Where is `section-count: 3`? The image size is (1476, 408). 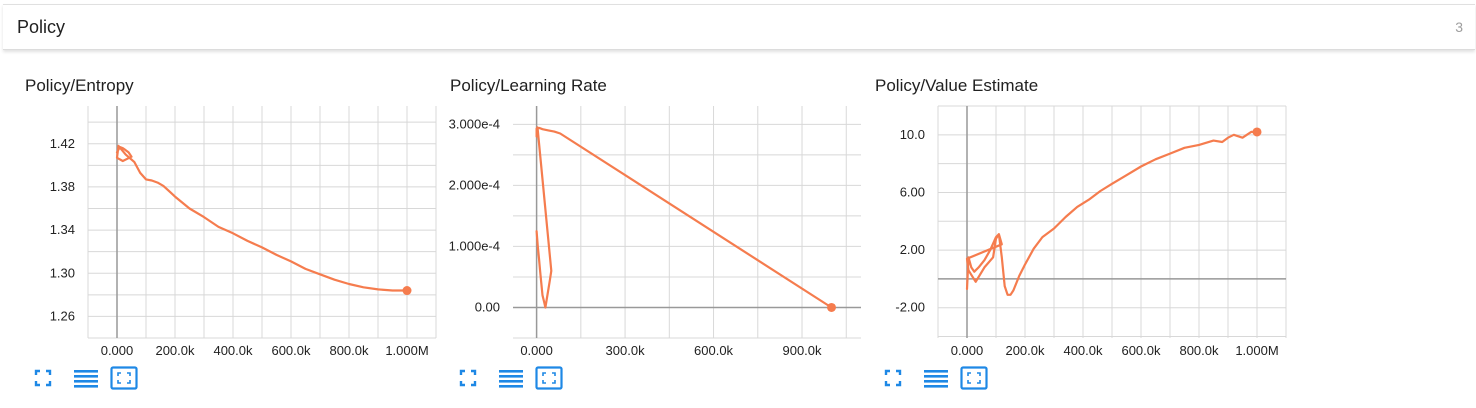
section-count: 3 is located at coordinates (1459, 27).